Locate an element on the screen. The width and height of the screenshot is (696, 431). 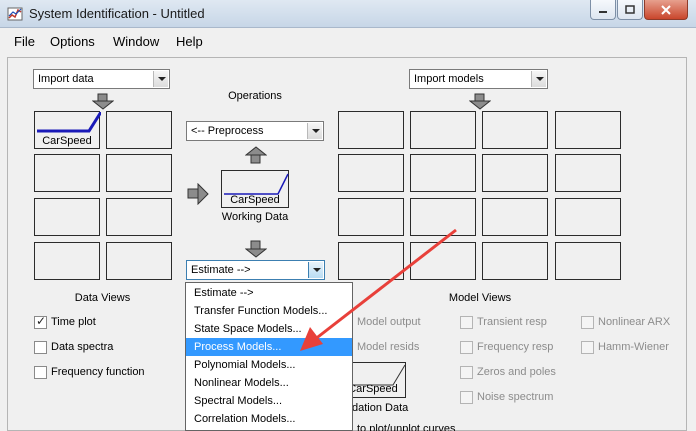
import-models-select: Import models is located at coordinates (478, 79).